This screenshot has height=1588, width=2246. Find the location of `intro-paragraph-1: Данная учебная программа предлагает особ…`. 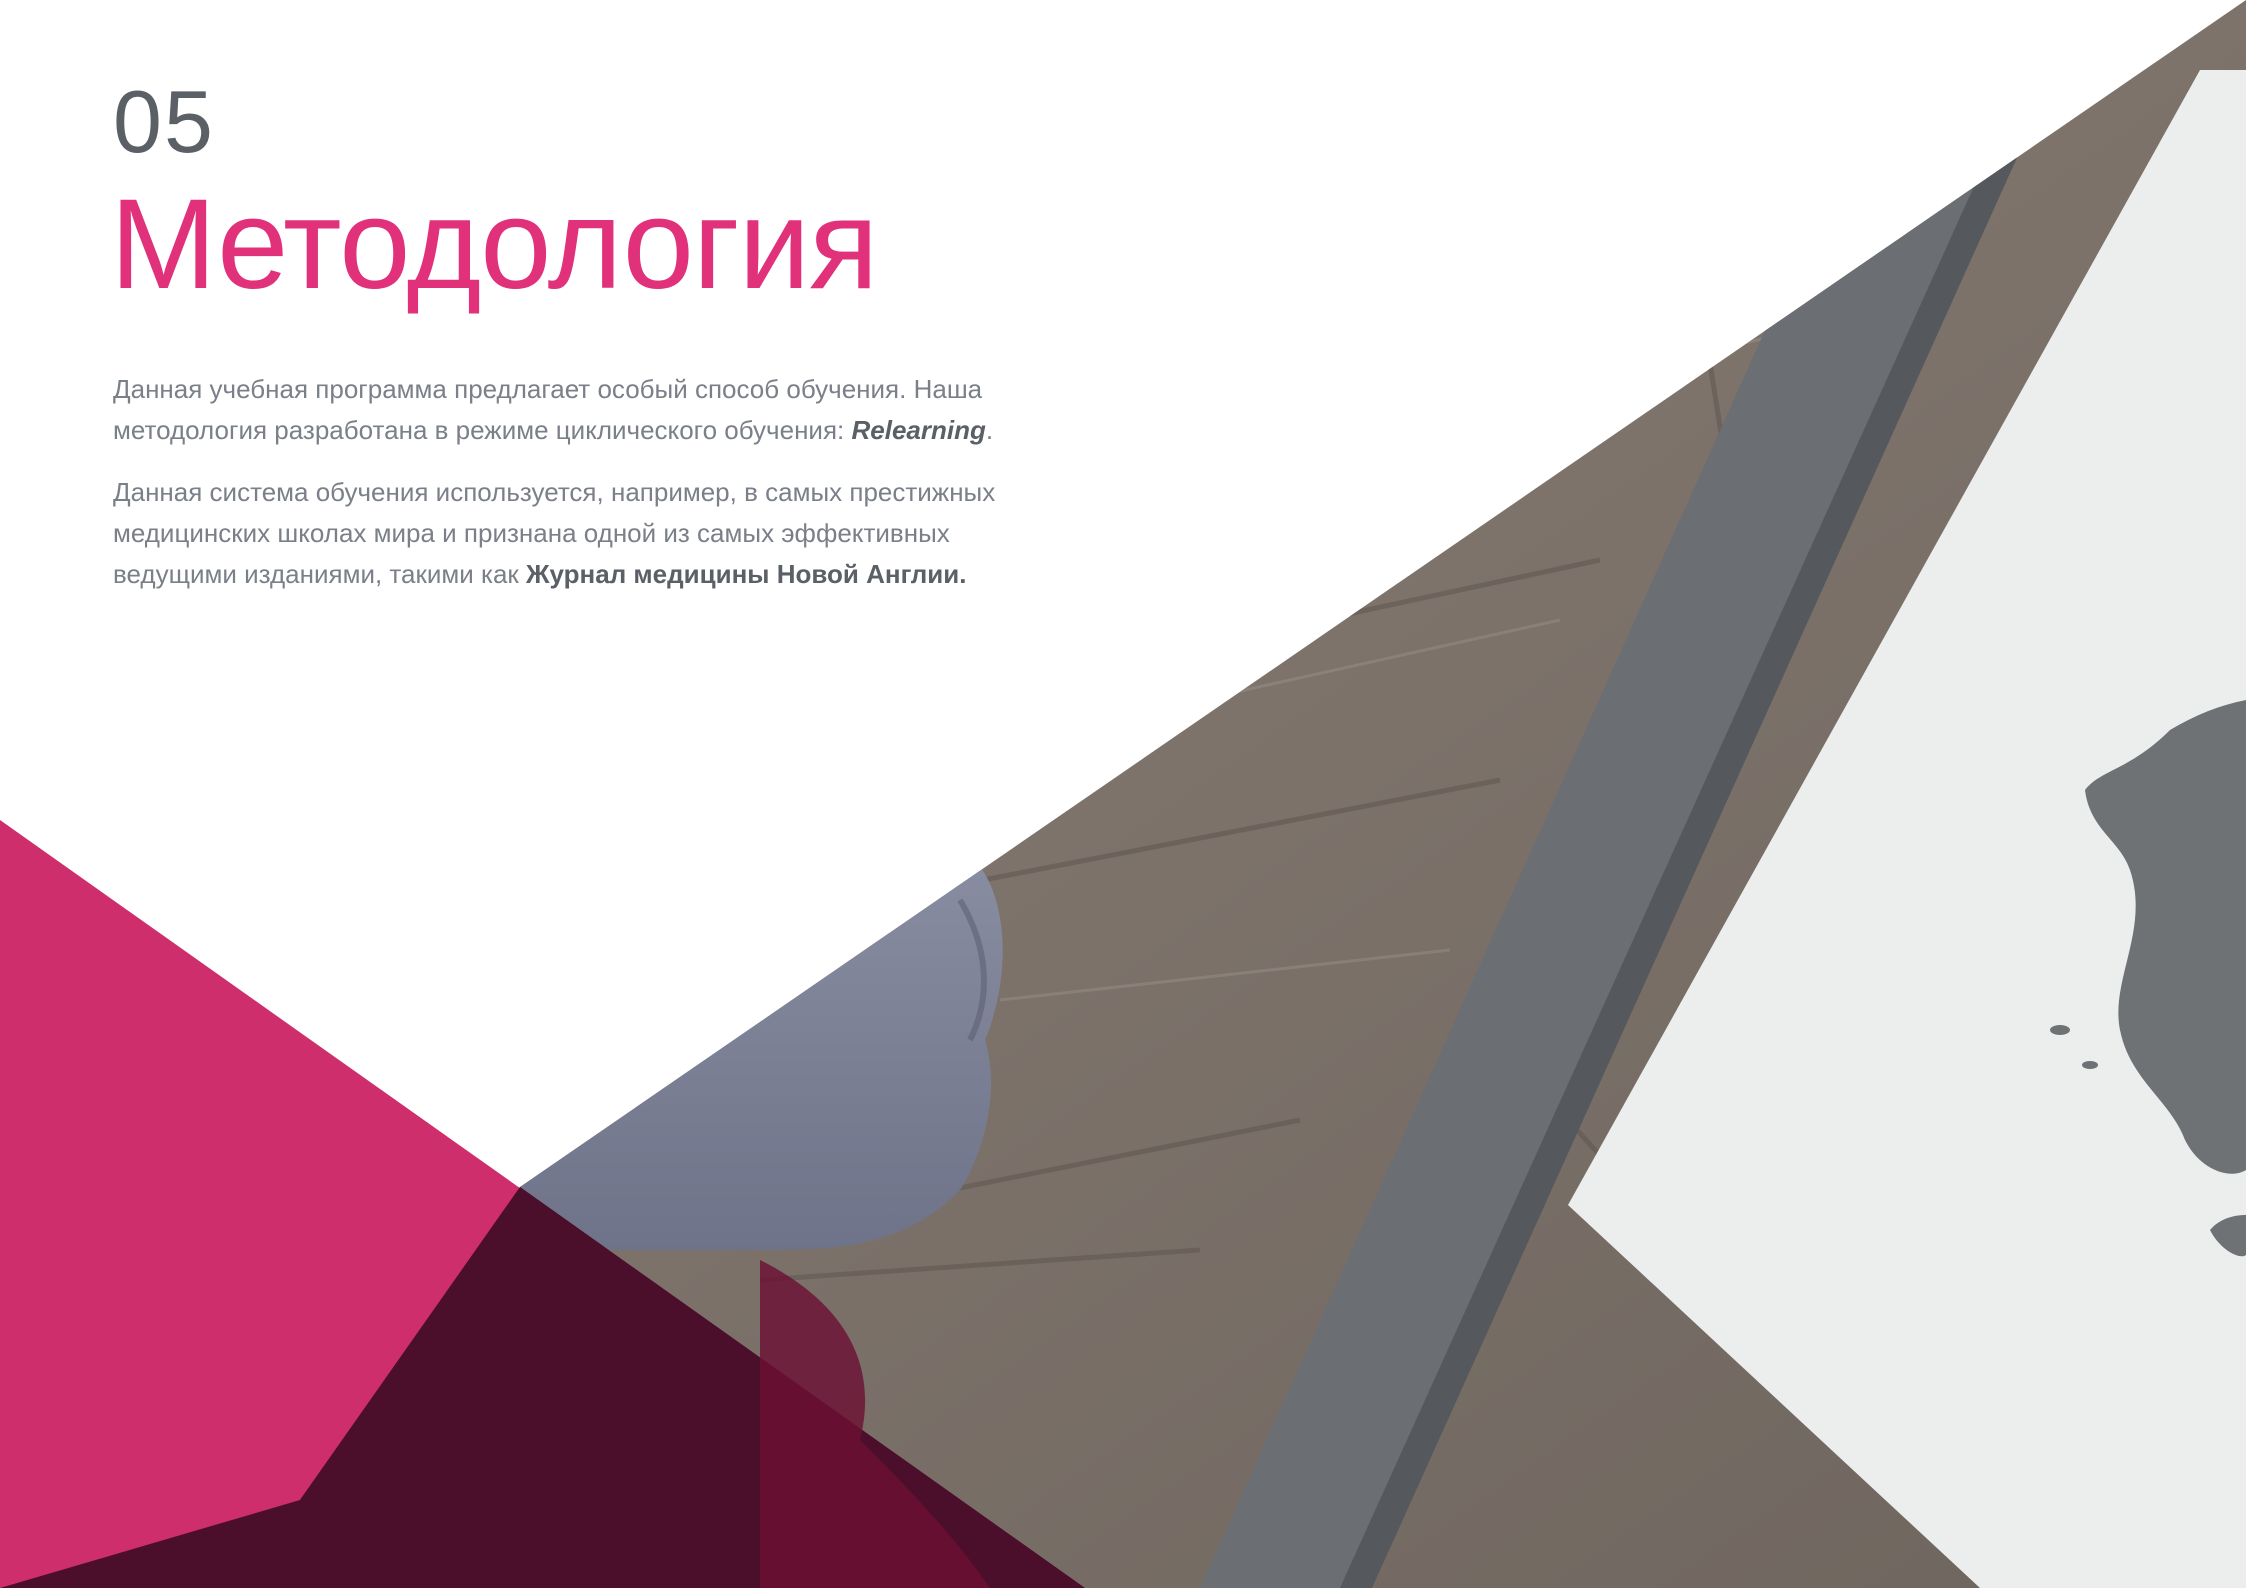

intro-paragraph-1: Данная учебная программа предлагает особ… is located at coordinates (563, 410).